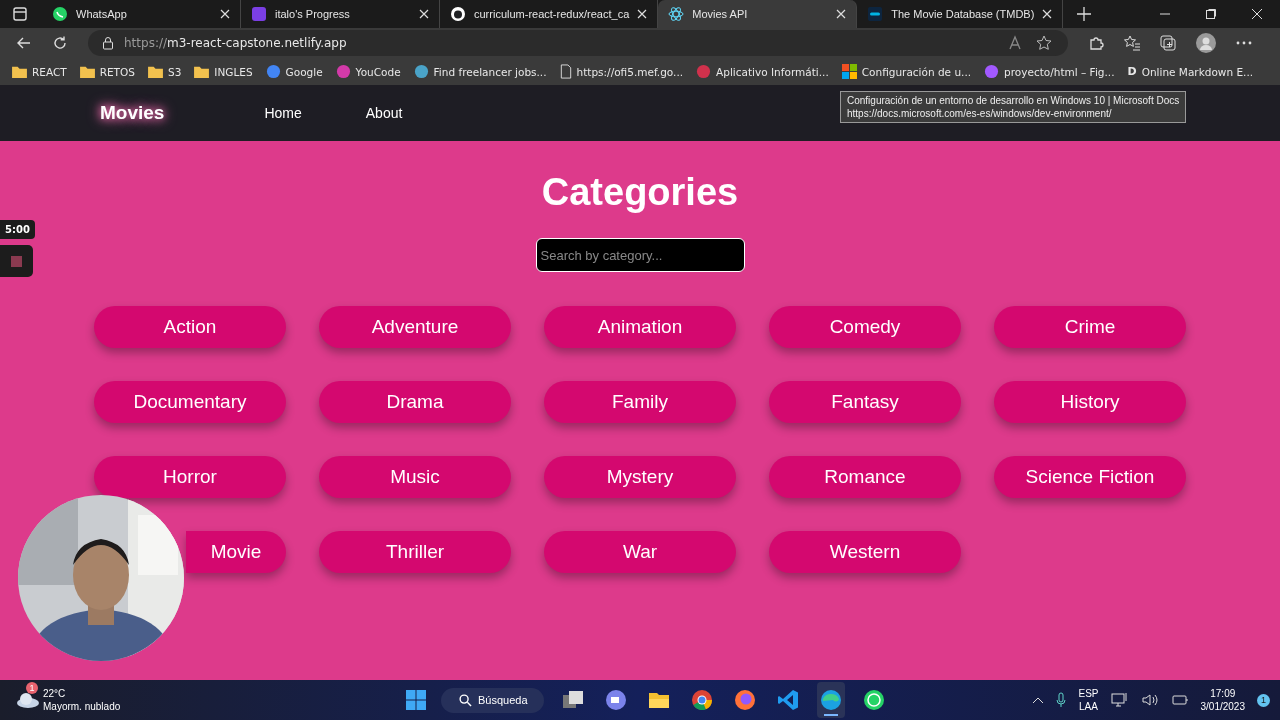  I want to click on temperature: 22°C, so click(55, 693).